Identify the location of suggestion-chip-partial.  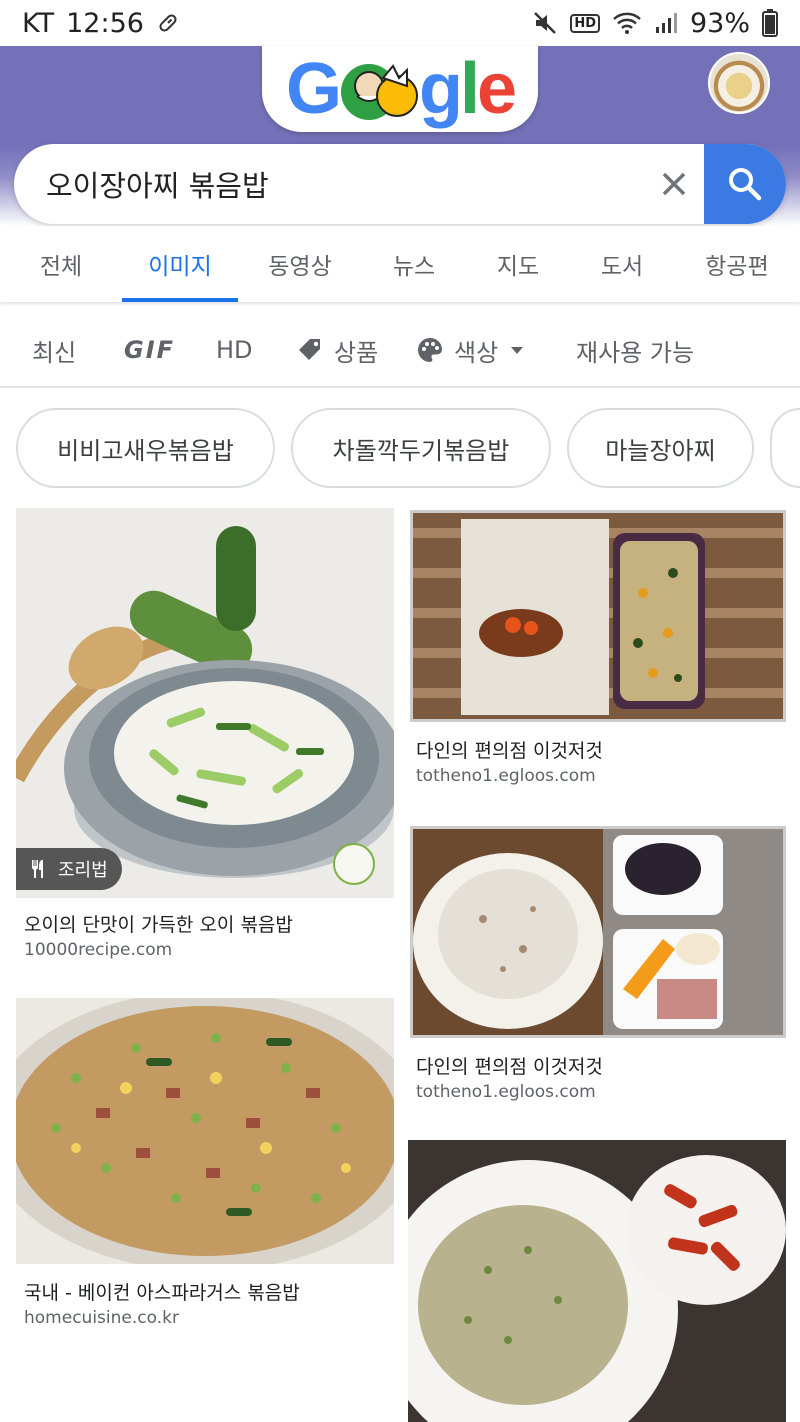
(785, 448).